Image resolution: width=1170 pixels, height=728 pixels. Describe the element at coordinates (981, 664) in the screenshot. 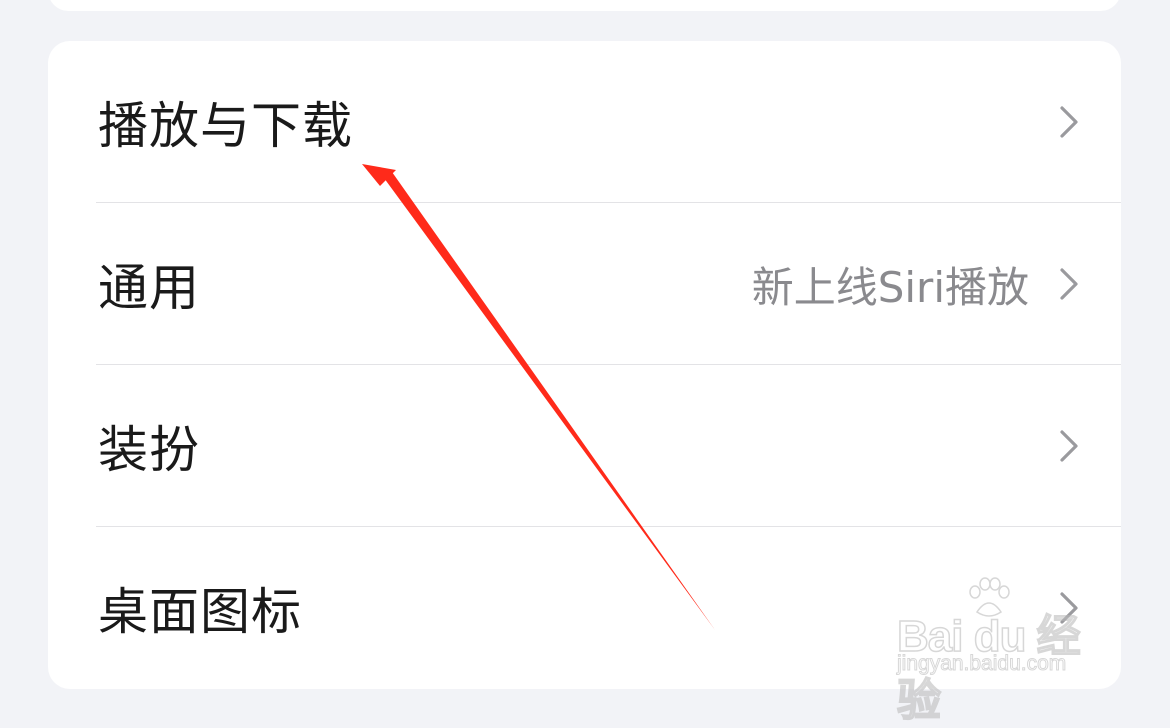

I see `watermark-url: jingyan.baidu.com` at that location.